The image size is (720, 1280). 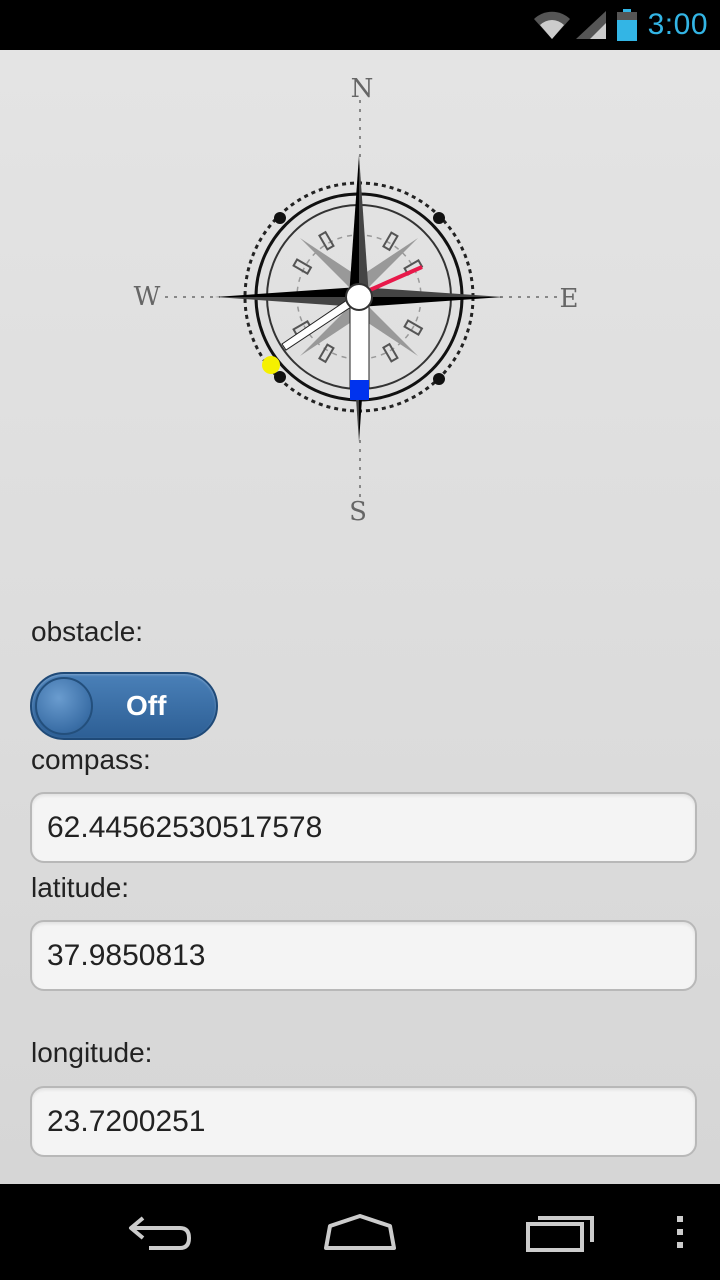 I want to click on status-bar: 3:00, so click(x=360, y=25).